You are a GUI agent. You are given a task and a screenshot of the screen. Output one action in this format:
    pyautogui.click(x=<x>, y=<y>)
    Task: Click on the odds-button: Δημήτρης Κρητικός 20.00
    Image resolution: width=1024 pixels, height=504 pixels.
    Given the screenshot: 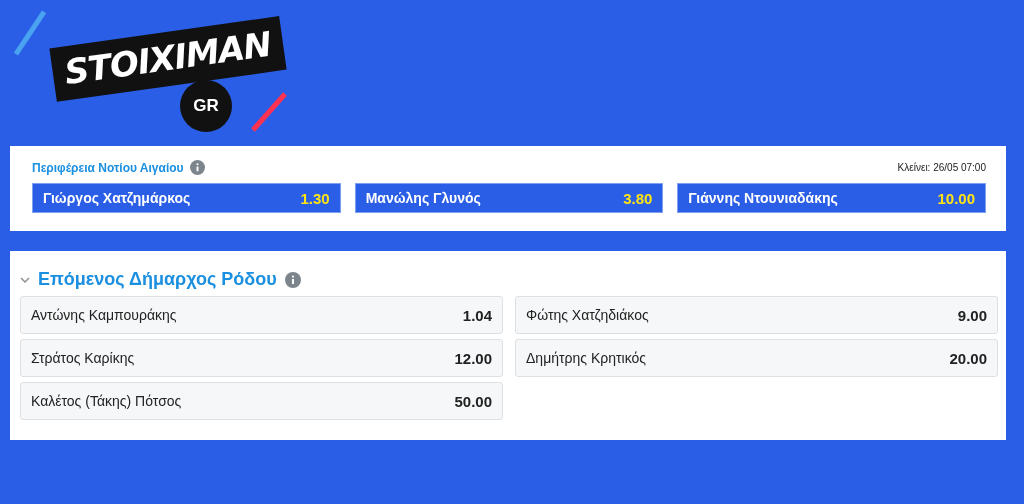 What is the action you would take?
    pyautogui.click(x=756, y=358)
    